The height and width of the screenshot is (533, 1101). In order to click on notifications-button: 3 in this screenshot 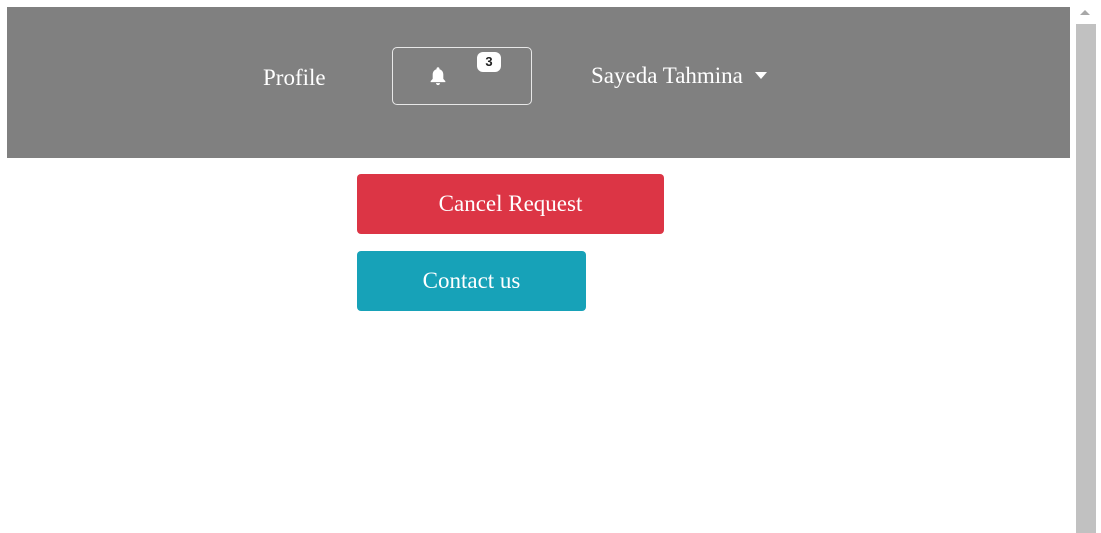, I will do `click(462, 76)`.